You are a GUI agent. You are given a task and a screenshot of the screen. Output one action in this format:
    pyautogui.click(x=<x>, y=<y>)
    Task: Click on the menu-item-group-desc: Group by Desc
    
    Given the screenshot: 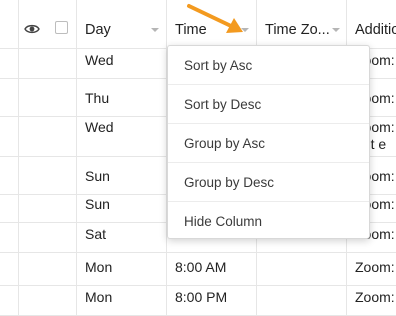 What is the action you would take?
    pyautogui.click(x=268, y=182)
    